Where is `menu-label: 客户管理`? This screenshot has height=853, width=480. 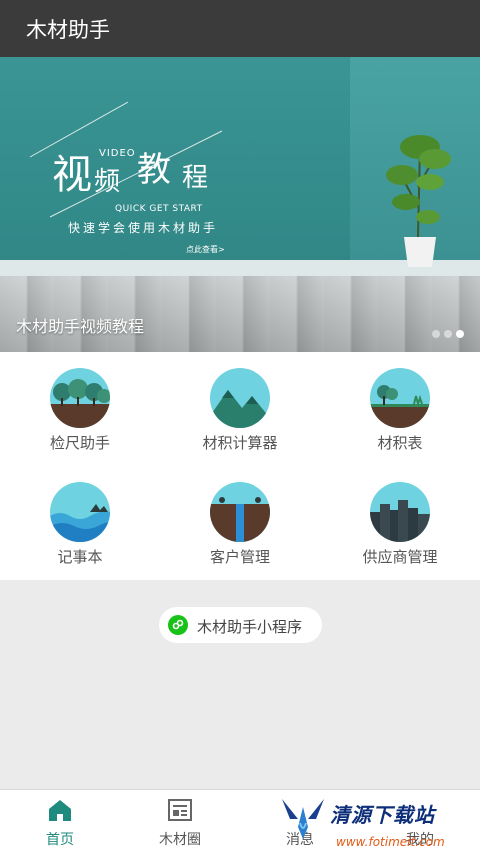 menu-label: 客户管理 is located at coordinates (239, 557).